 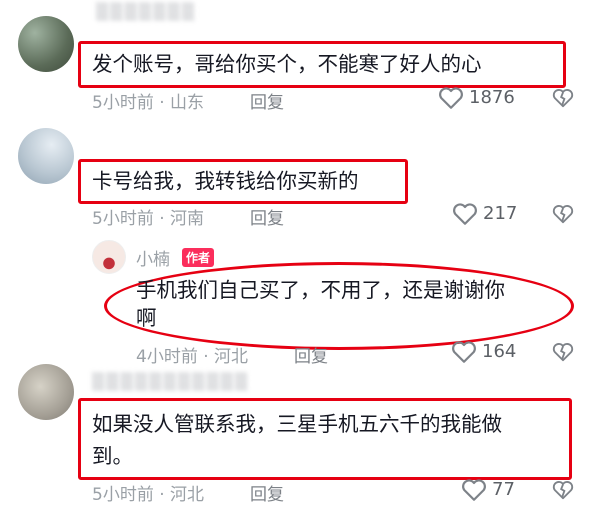 What do you see at coordinates (187, 219) in the screenshot?
I see `comment-location: 河南` at bounding box center [187, 219].